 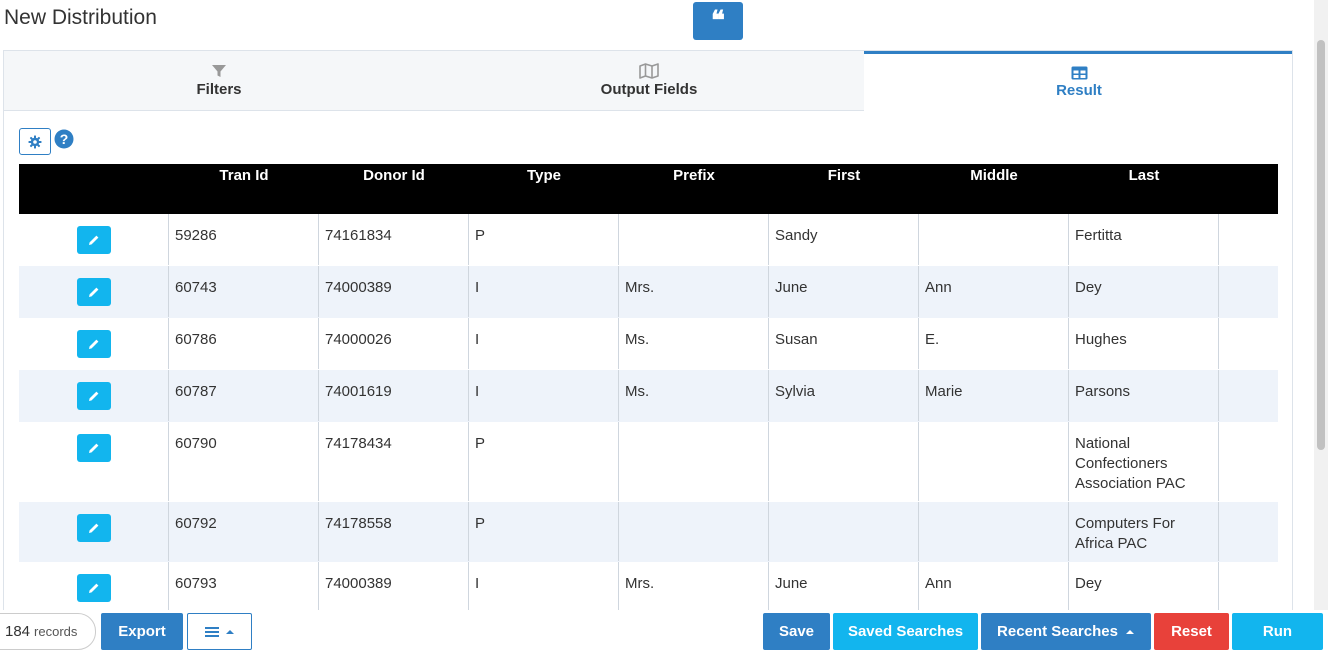 What do you see at coordinates (244, 343) in the screenshot?
I see `cell-tran-id: 60786` at bounding box center [244, 343].